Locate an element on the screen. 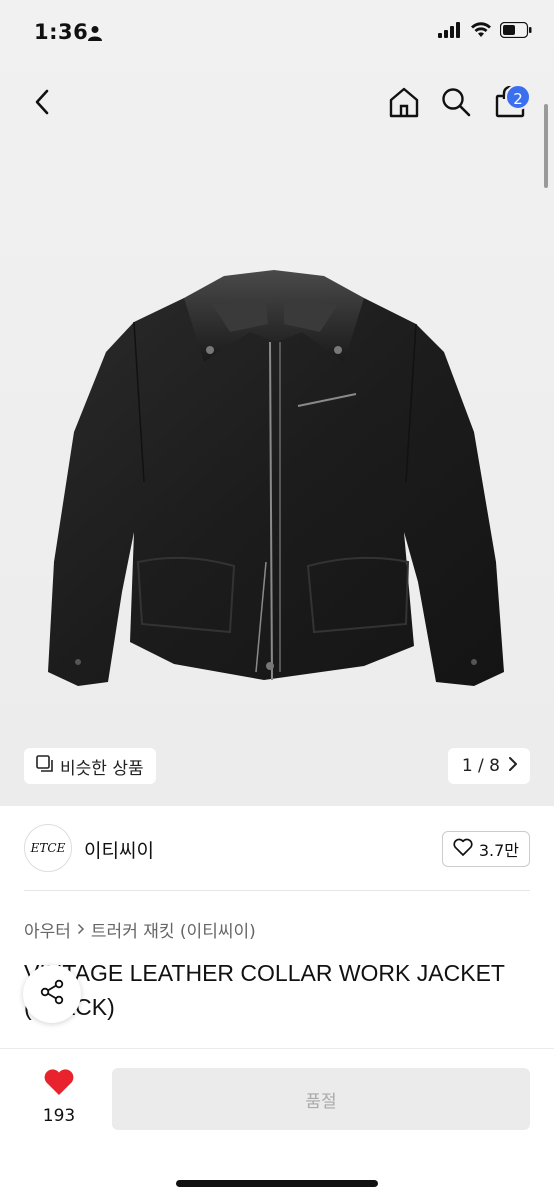 Image resolution: width=554 pixels, height=1200 pixels. divider is located at coordinates (277, 890).